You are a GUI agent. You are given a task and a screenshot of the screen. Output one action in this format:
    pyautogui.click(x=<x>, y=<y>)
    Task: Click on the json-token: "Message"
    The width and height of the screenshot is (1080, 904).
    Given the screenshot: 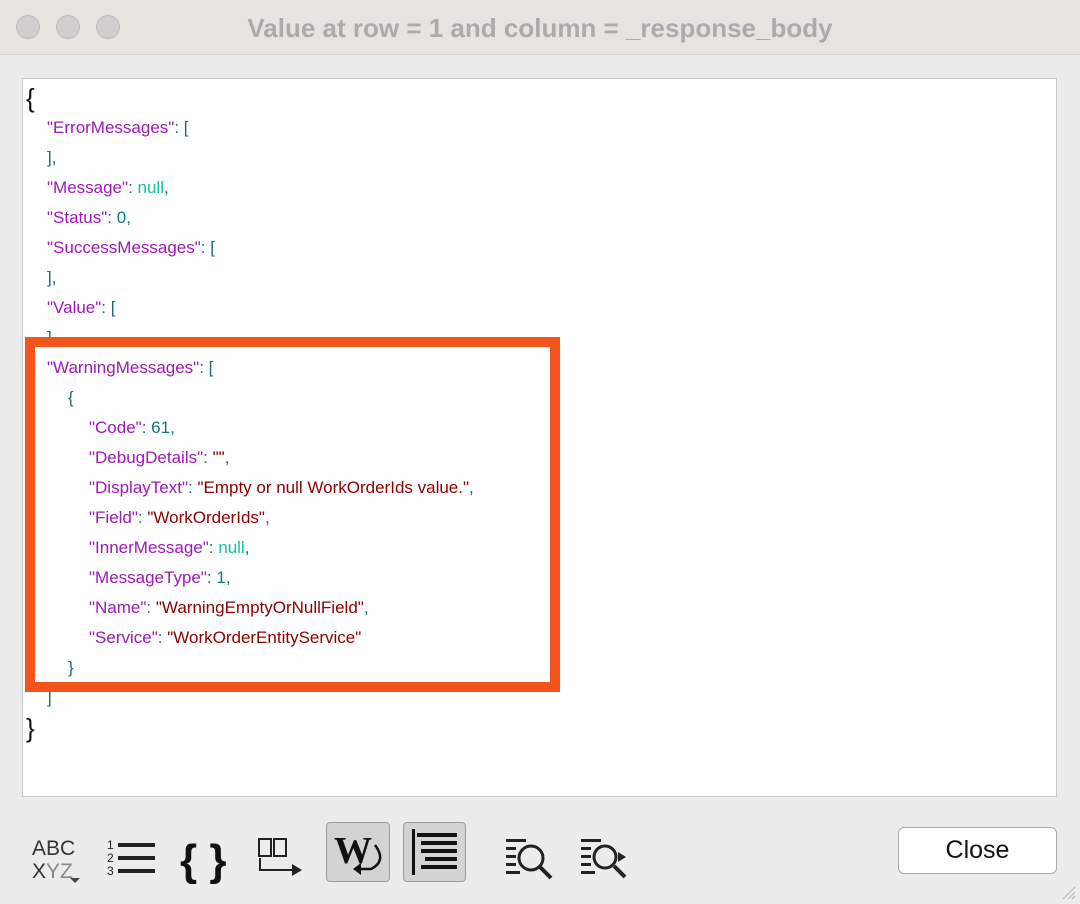 What is the action you would take?
    pyautogui.click(x=88, y=187)
    